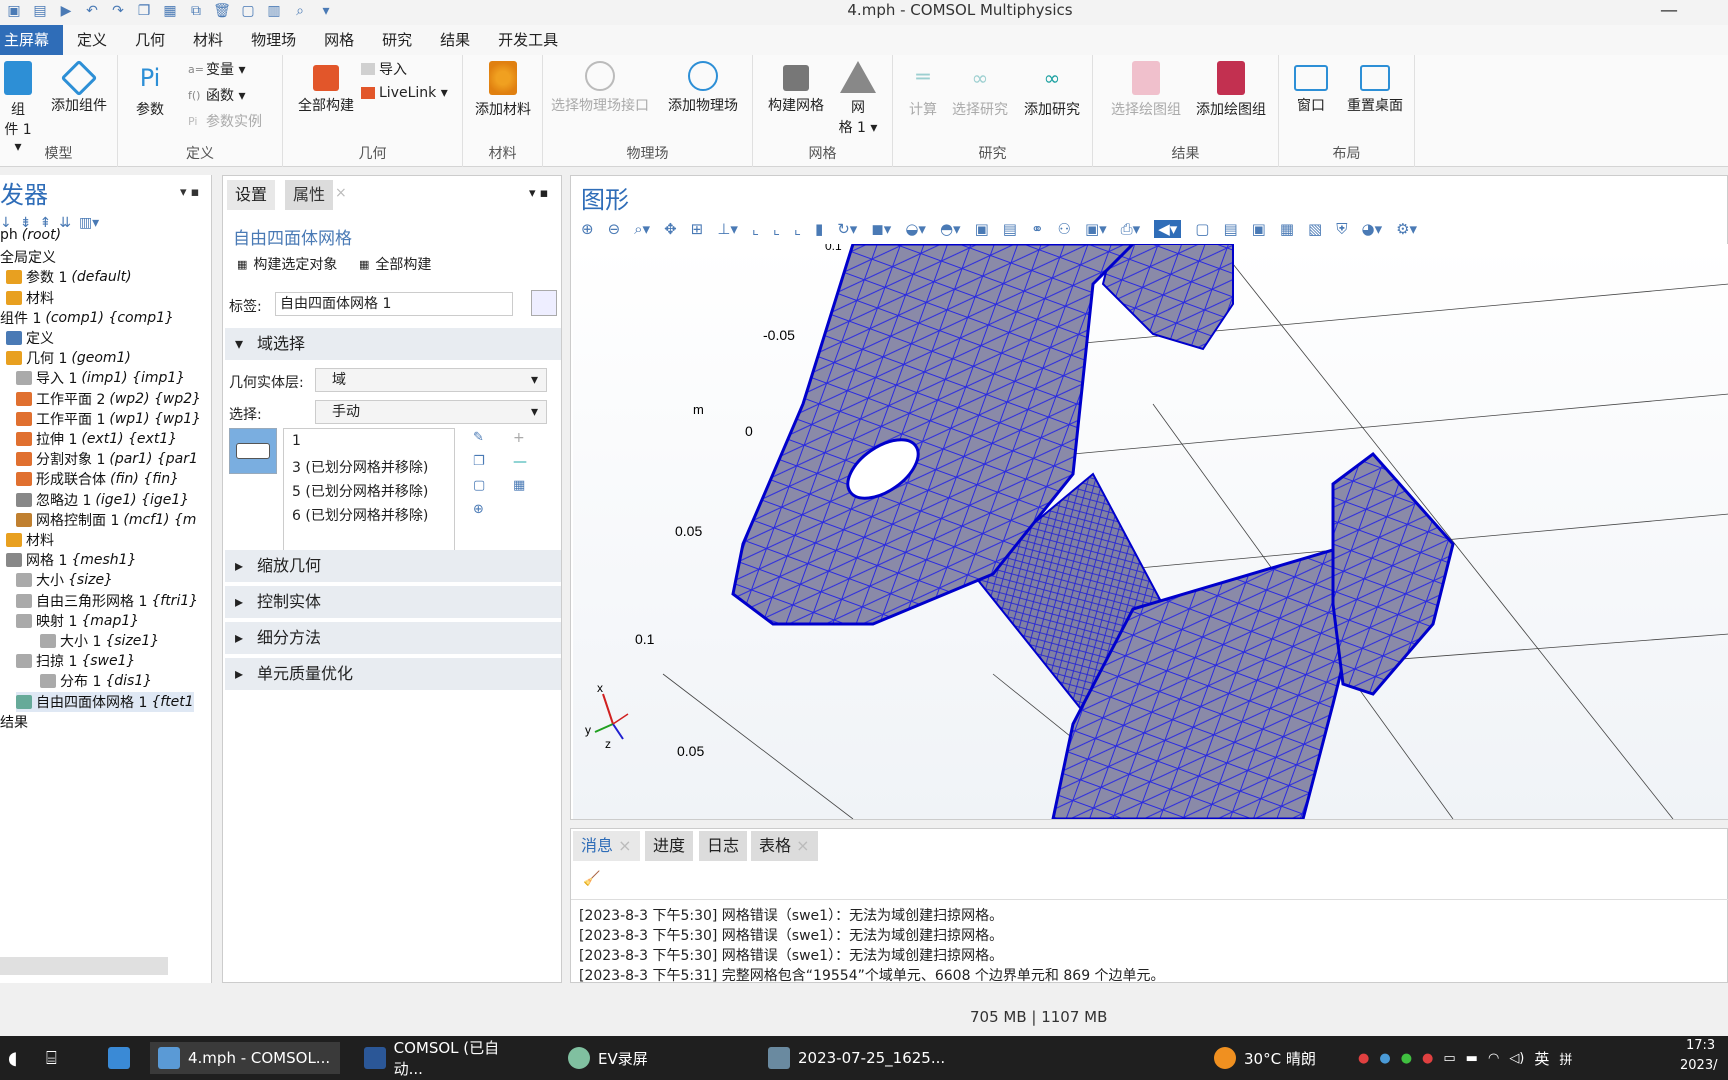 Image resolution: width=1728 pixels, height=1080 pixels. What do you see at coordinates (915, 229) in the screenshot?
I see `lights-icon: ◒▾` at bounding box center [915, 229].